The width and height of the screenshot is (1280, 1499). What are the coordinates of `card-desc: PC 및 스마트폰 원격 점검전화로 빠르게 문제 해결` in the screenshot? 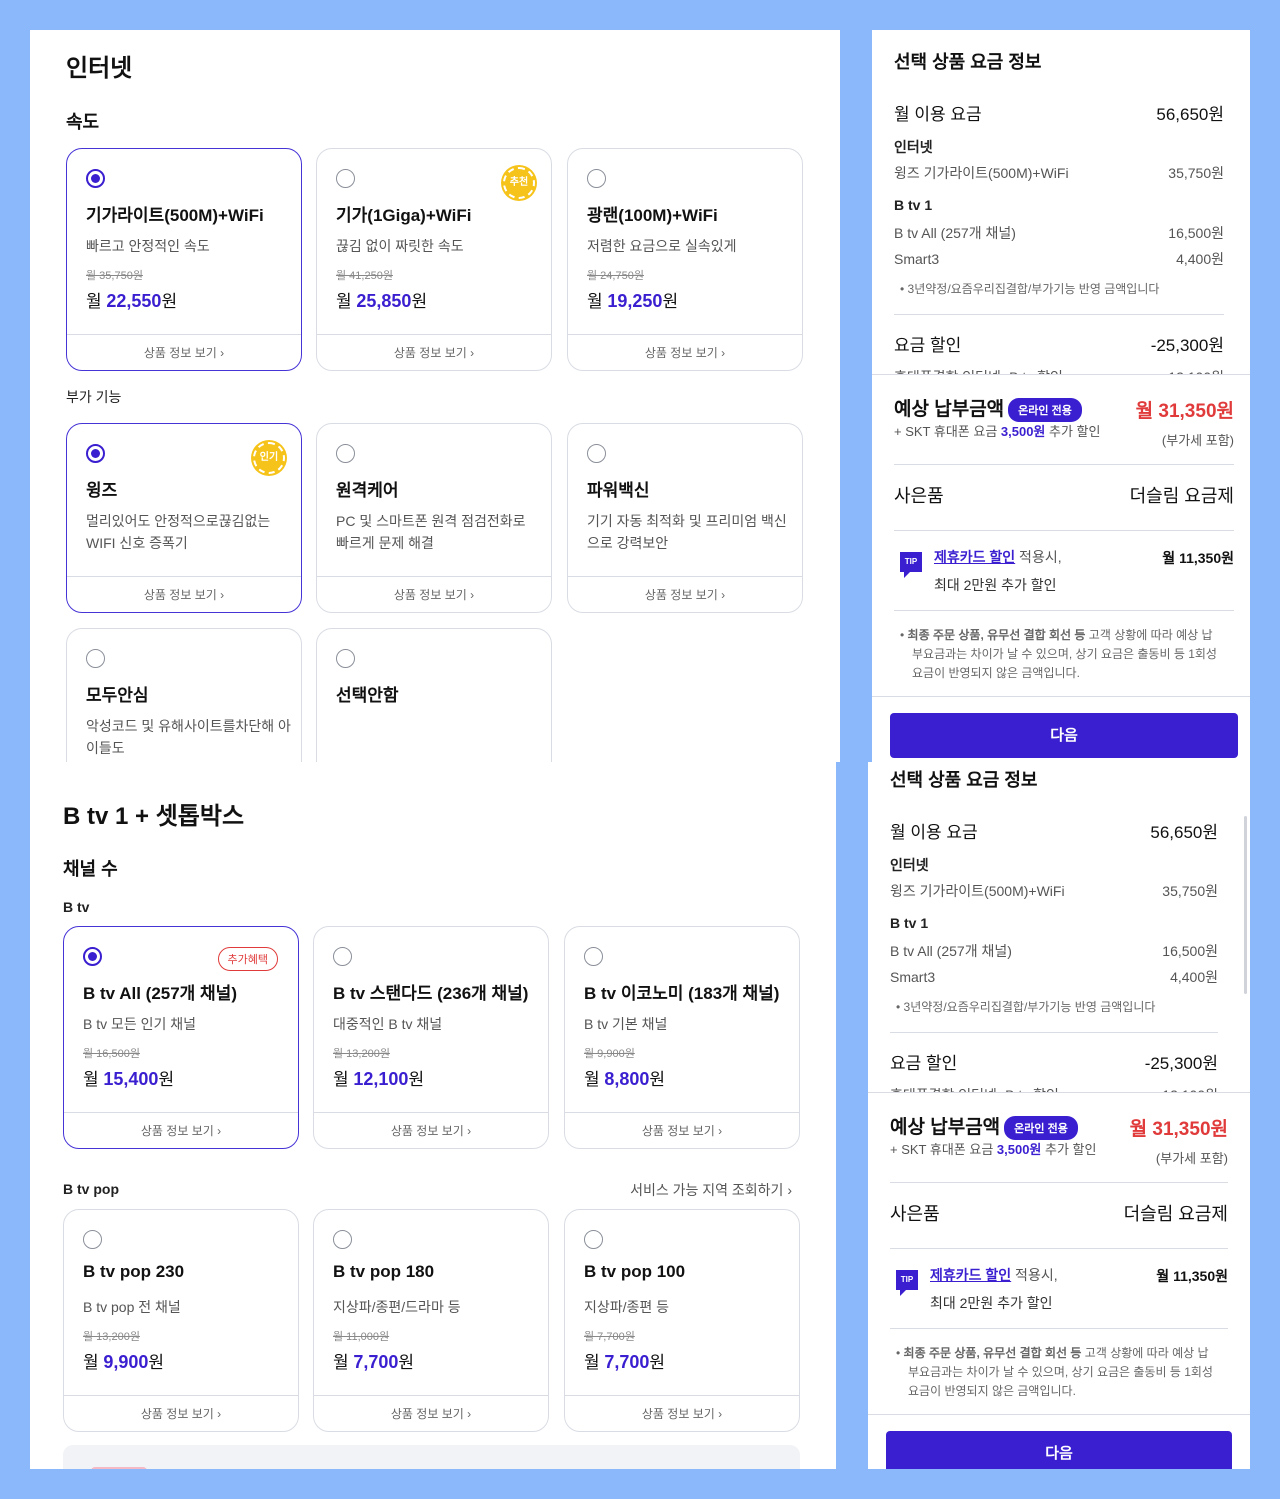 It's located at (431, 532).